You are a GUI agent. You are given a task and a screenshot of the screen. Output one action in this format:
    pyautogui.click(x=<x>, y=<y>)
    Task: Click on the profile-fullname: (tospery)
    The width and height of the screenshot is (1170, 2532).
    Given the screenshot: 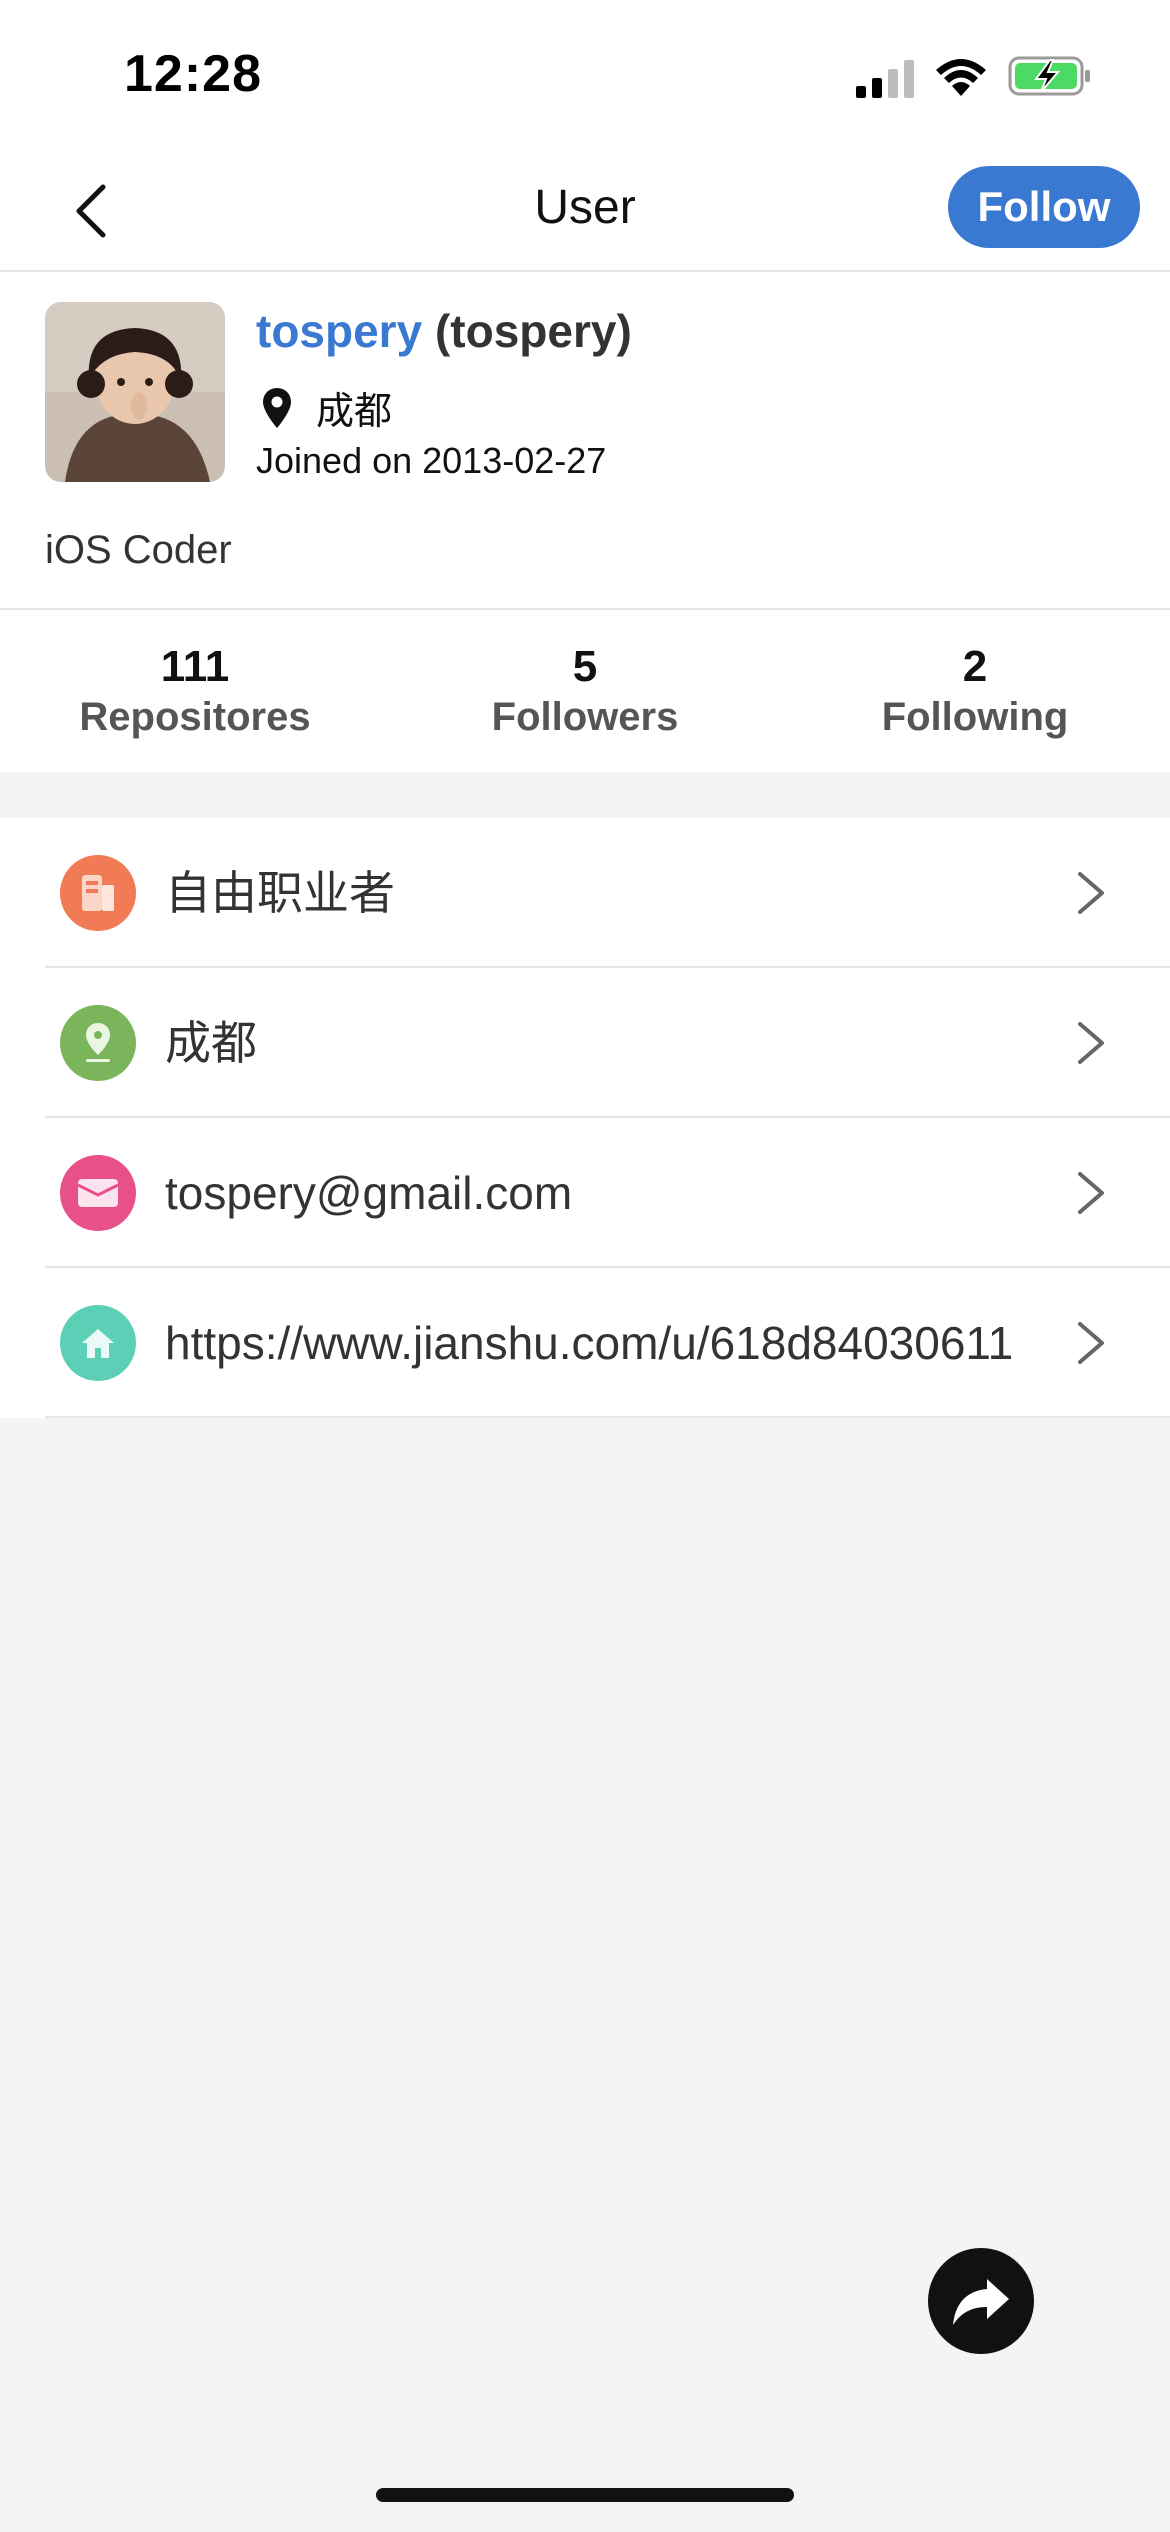 What is the action you would take?
    pyautogui.click(x=533, y=331)
    